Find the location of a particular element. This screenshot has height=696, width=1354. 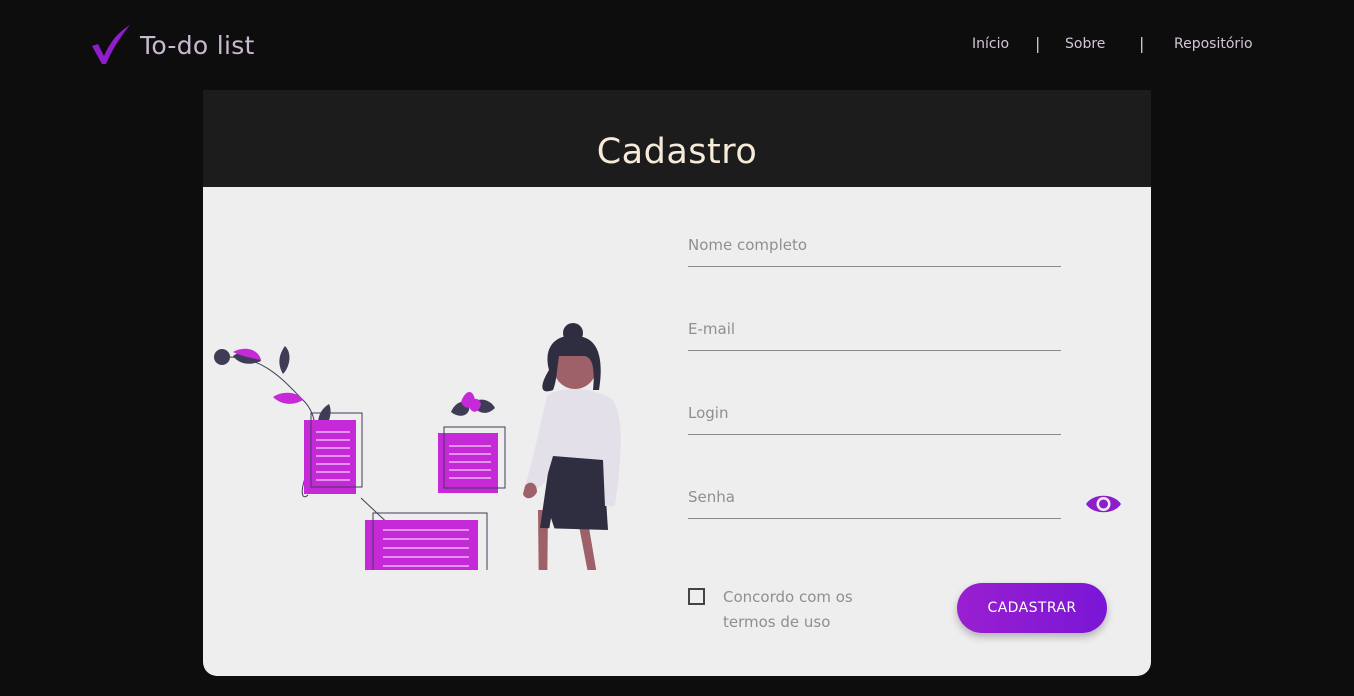

top-bar: To-do list Início | Sobre | Repositório is located at coordinates (677, 45).